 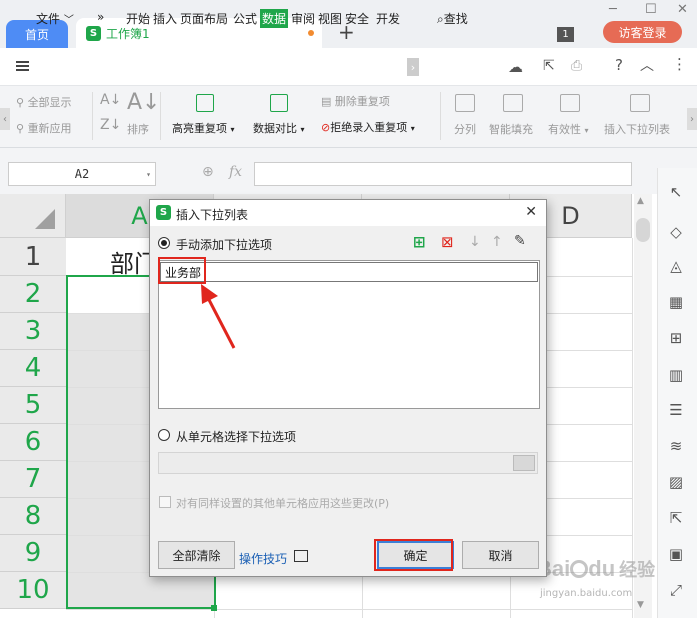 What do you see at coordinates (263, 558) in the screenshot?
I see `tips-link: 操作技巧` at bounding box center [263, 558].